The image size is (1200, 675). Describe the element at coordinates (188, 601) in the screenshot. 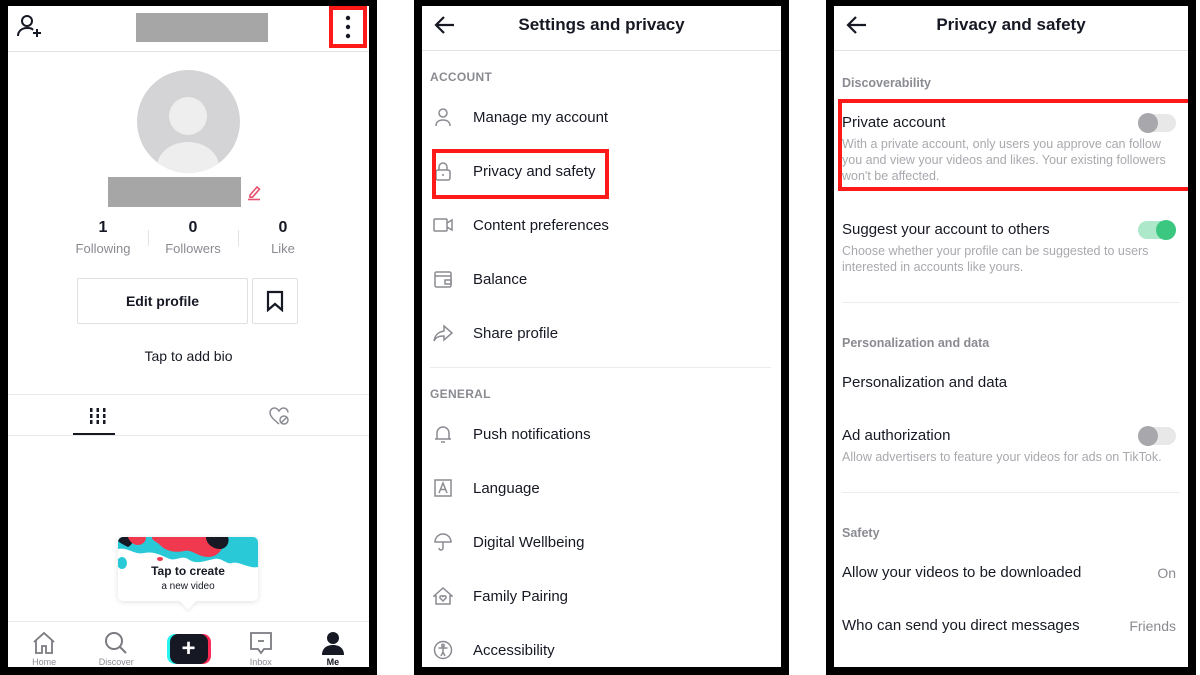

I see `tooltip-arrow` at that location.